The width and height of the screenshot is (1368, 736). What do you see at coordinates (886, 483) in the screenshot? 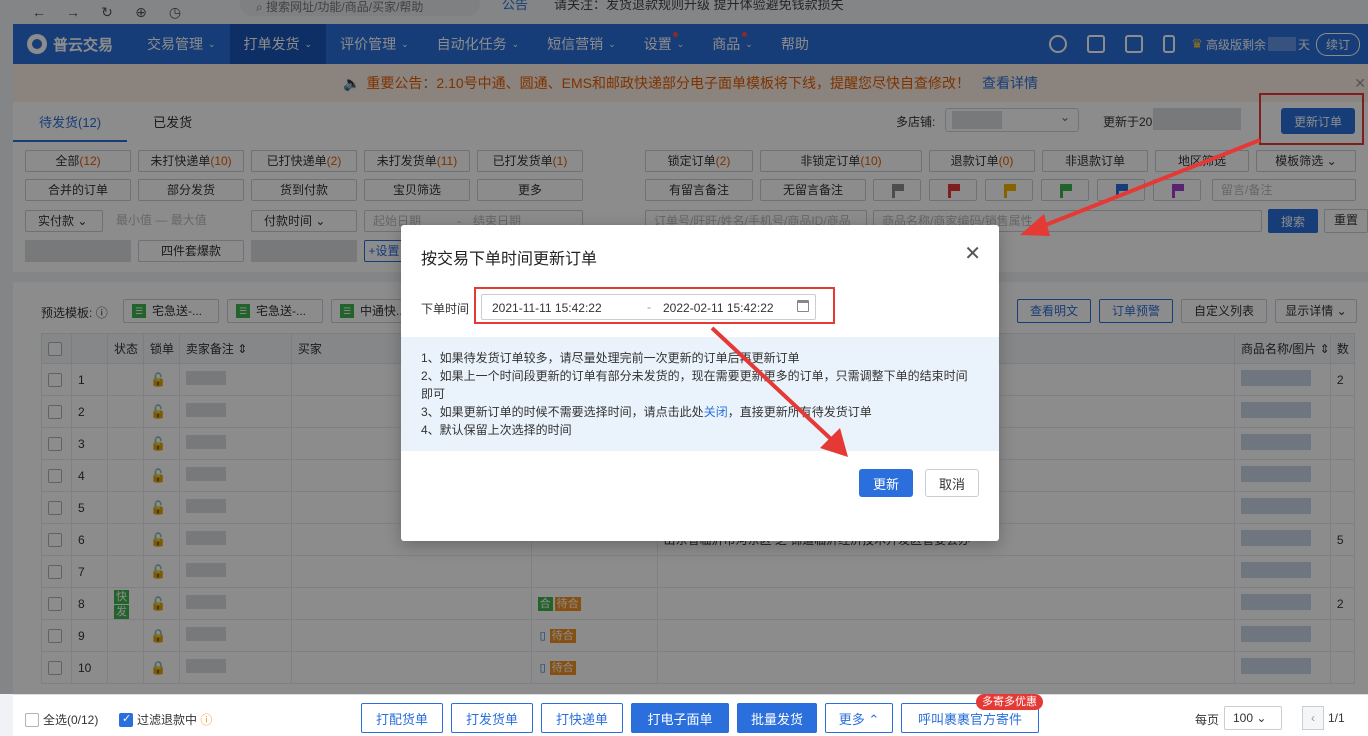
I see `confirm-update-button: 更新` at bounding box center [886, 483].